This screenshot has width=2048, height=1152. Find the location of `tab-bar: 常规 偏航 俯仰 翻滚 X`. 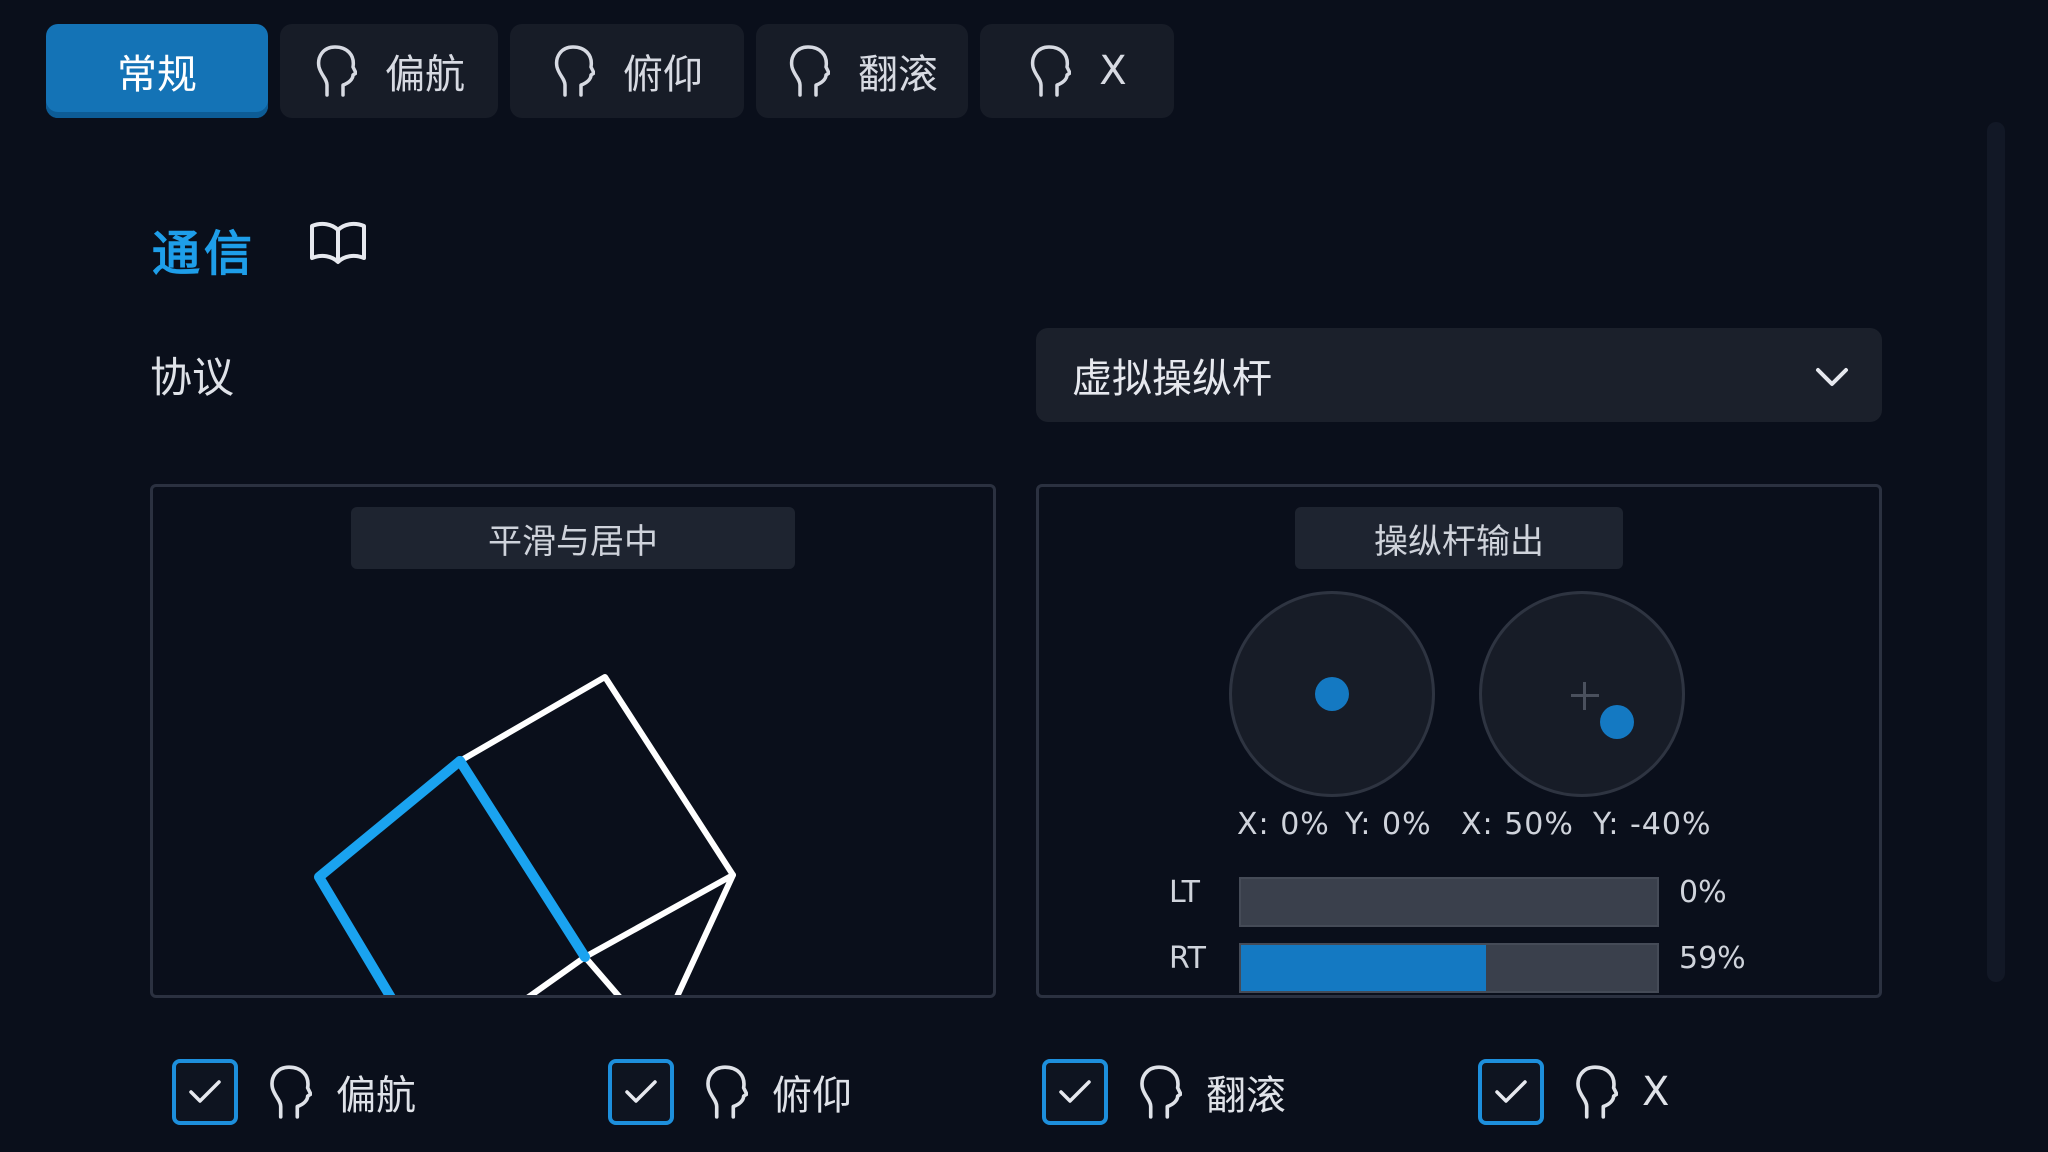

tab-bar: 常规 偏航 俯仰 翻滚 X is located at coordinates (610, 72).